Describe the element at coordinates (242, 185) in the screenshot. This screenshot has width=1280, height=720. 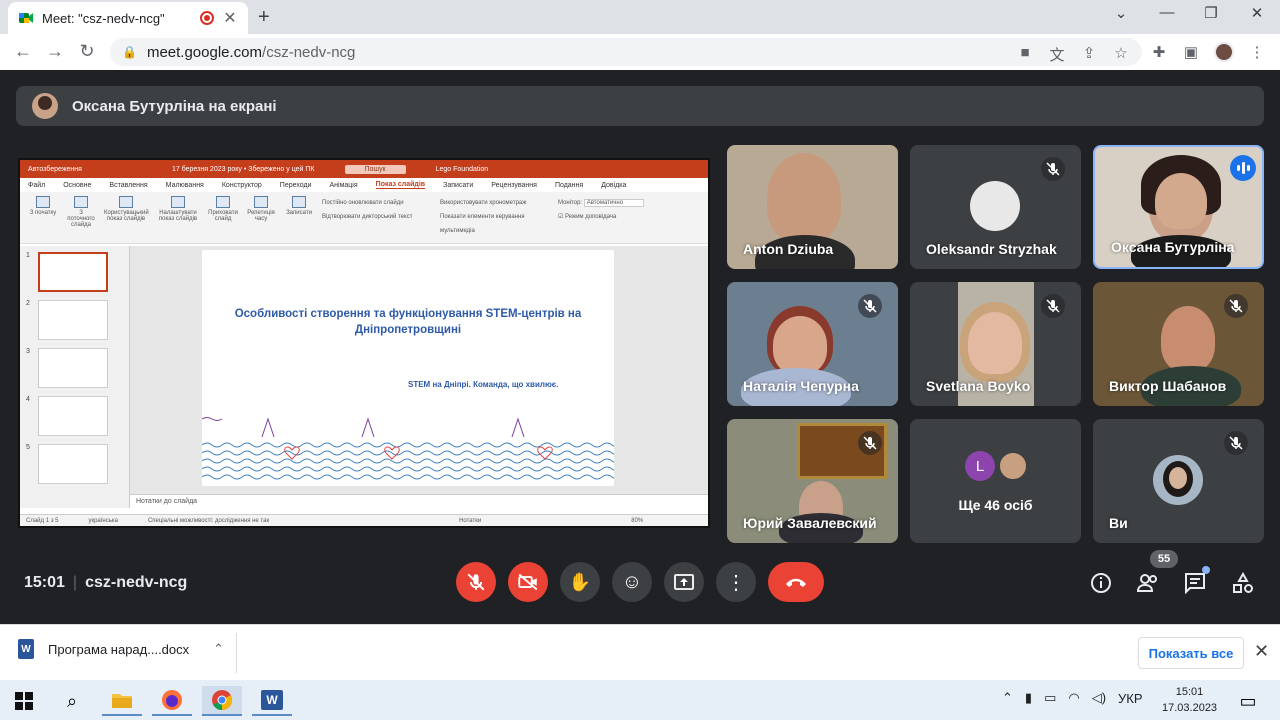
I see `ppt-menu-design: Конструктор` at that location.